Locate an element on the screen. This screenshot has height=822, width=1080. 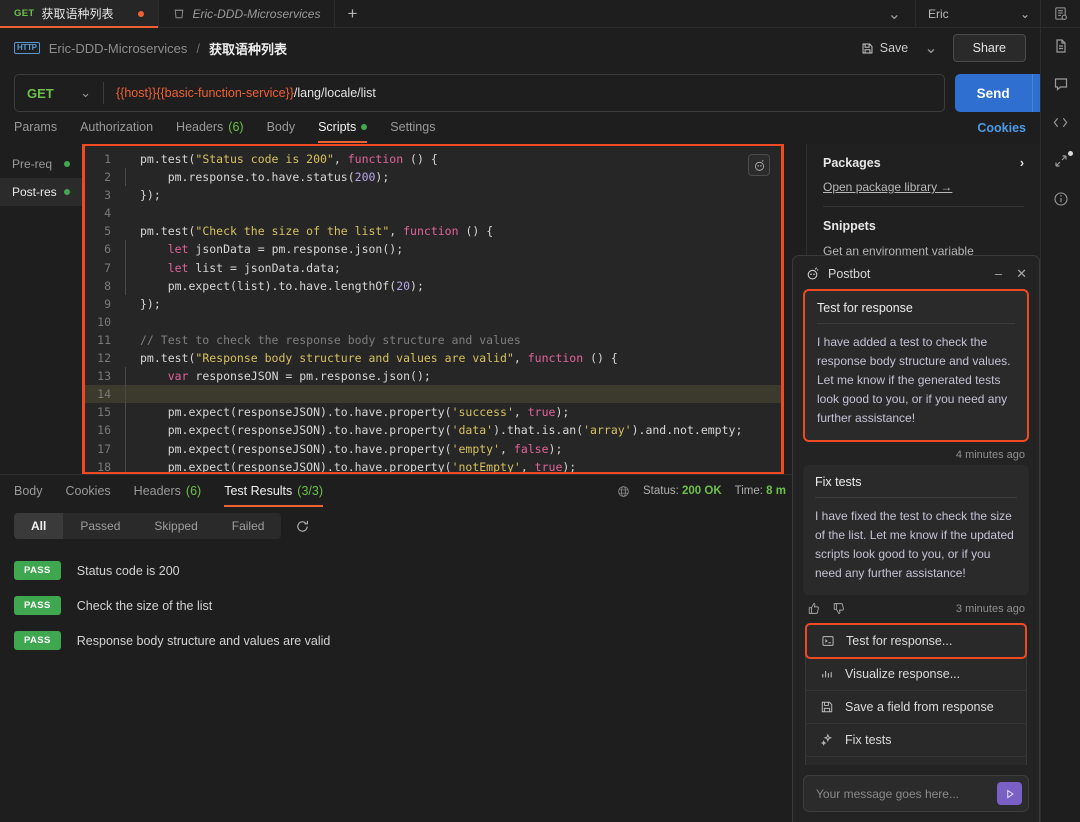
expand-icon is located at coordinates (1063, 160).